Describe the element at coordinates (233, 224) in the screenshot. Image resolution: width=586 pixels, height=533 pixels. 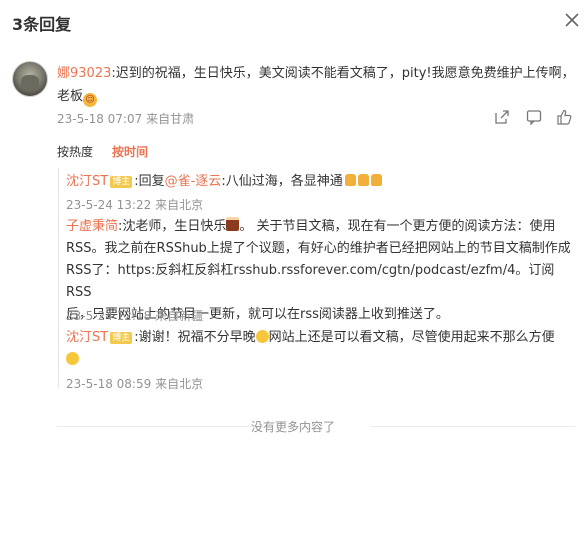
I see `cake-icon` at that location.